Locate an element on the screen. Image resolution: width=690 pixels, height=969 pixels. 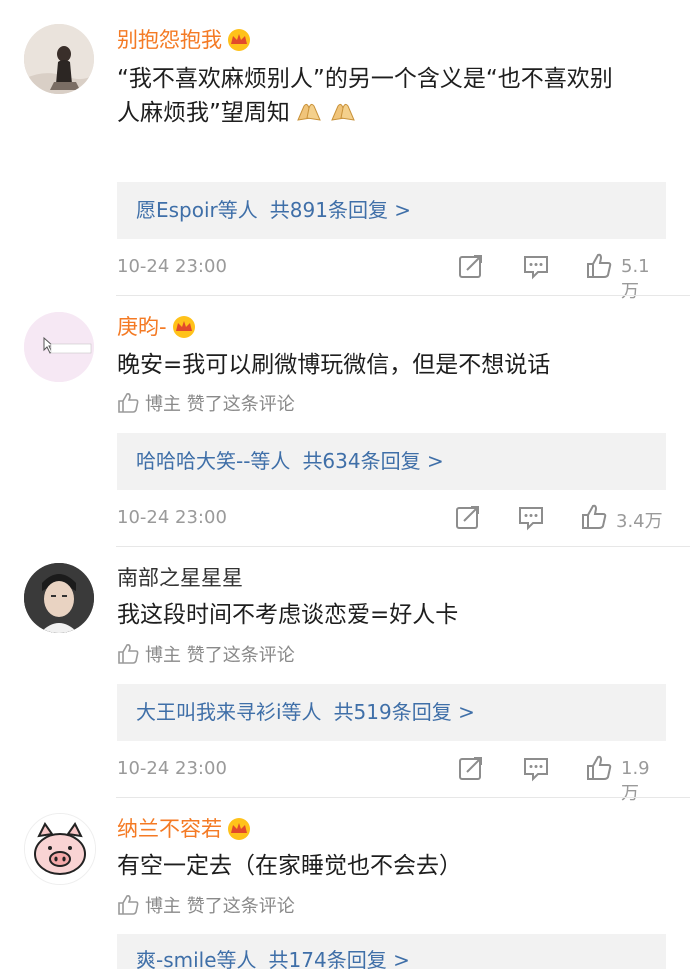
reply-summary: 爽-smile等人 共174条回复 > is located at coordinates (391, 951).